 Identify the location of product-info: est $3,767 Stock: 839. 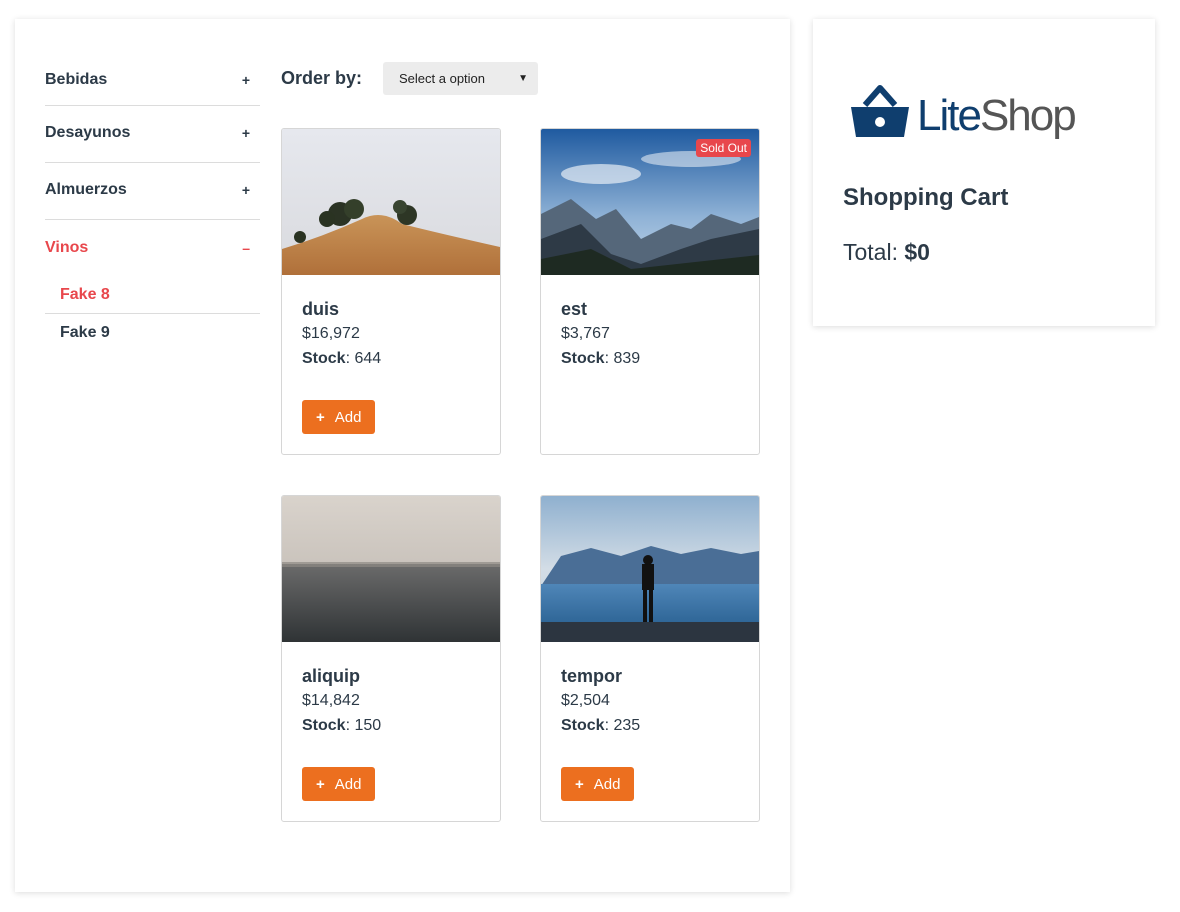
(650, 322).